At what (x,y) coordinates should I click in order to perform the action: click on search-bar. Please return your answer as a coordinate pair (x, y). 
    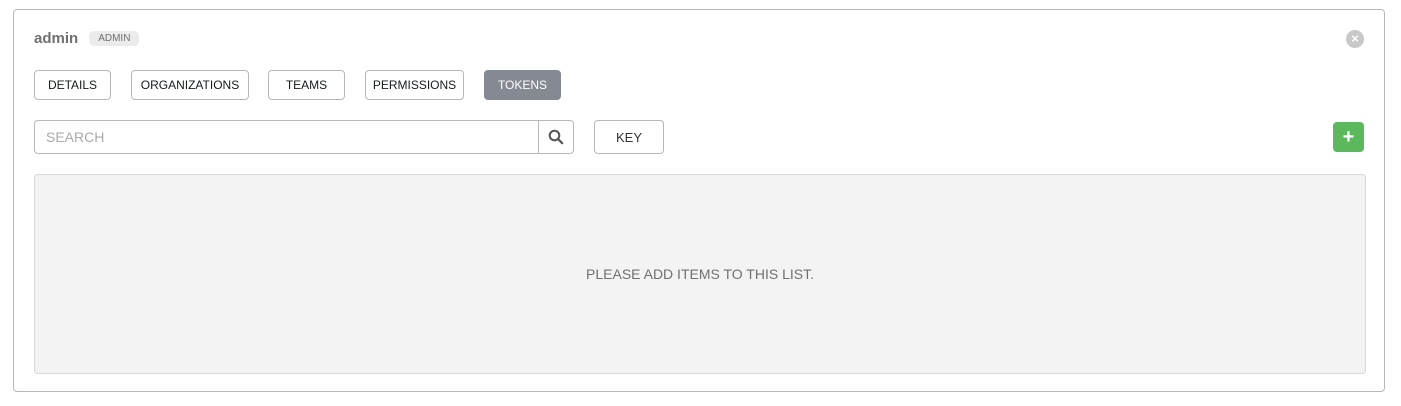
    Looking at the image, I should click on (304, 137).